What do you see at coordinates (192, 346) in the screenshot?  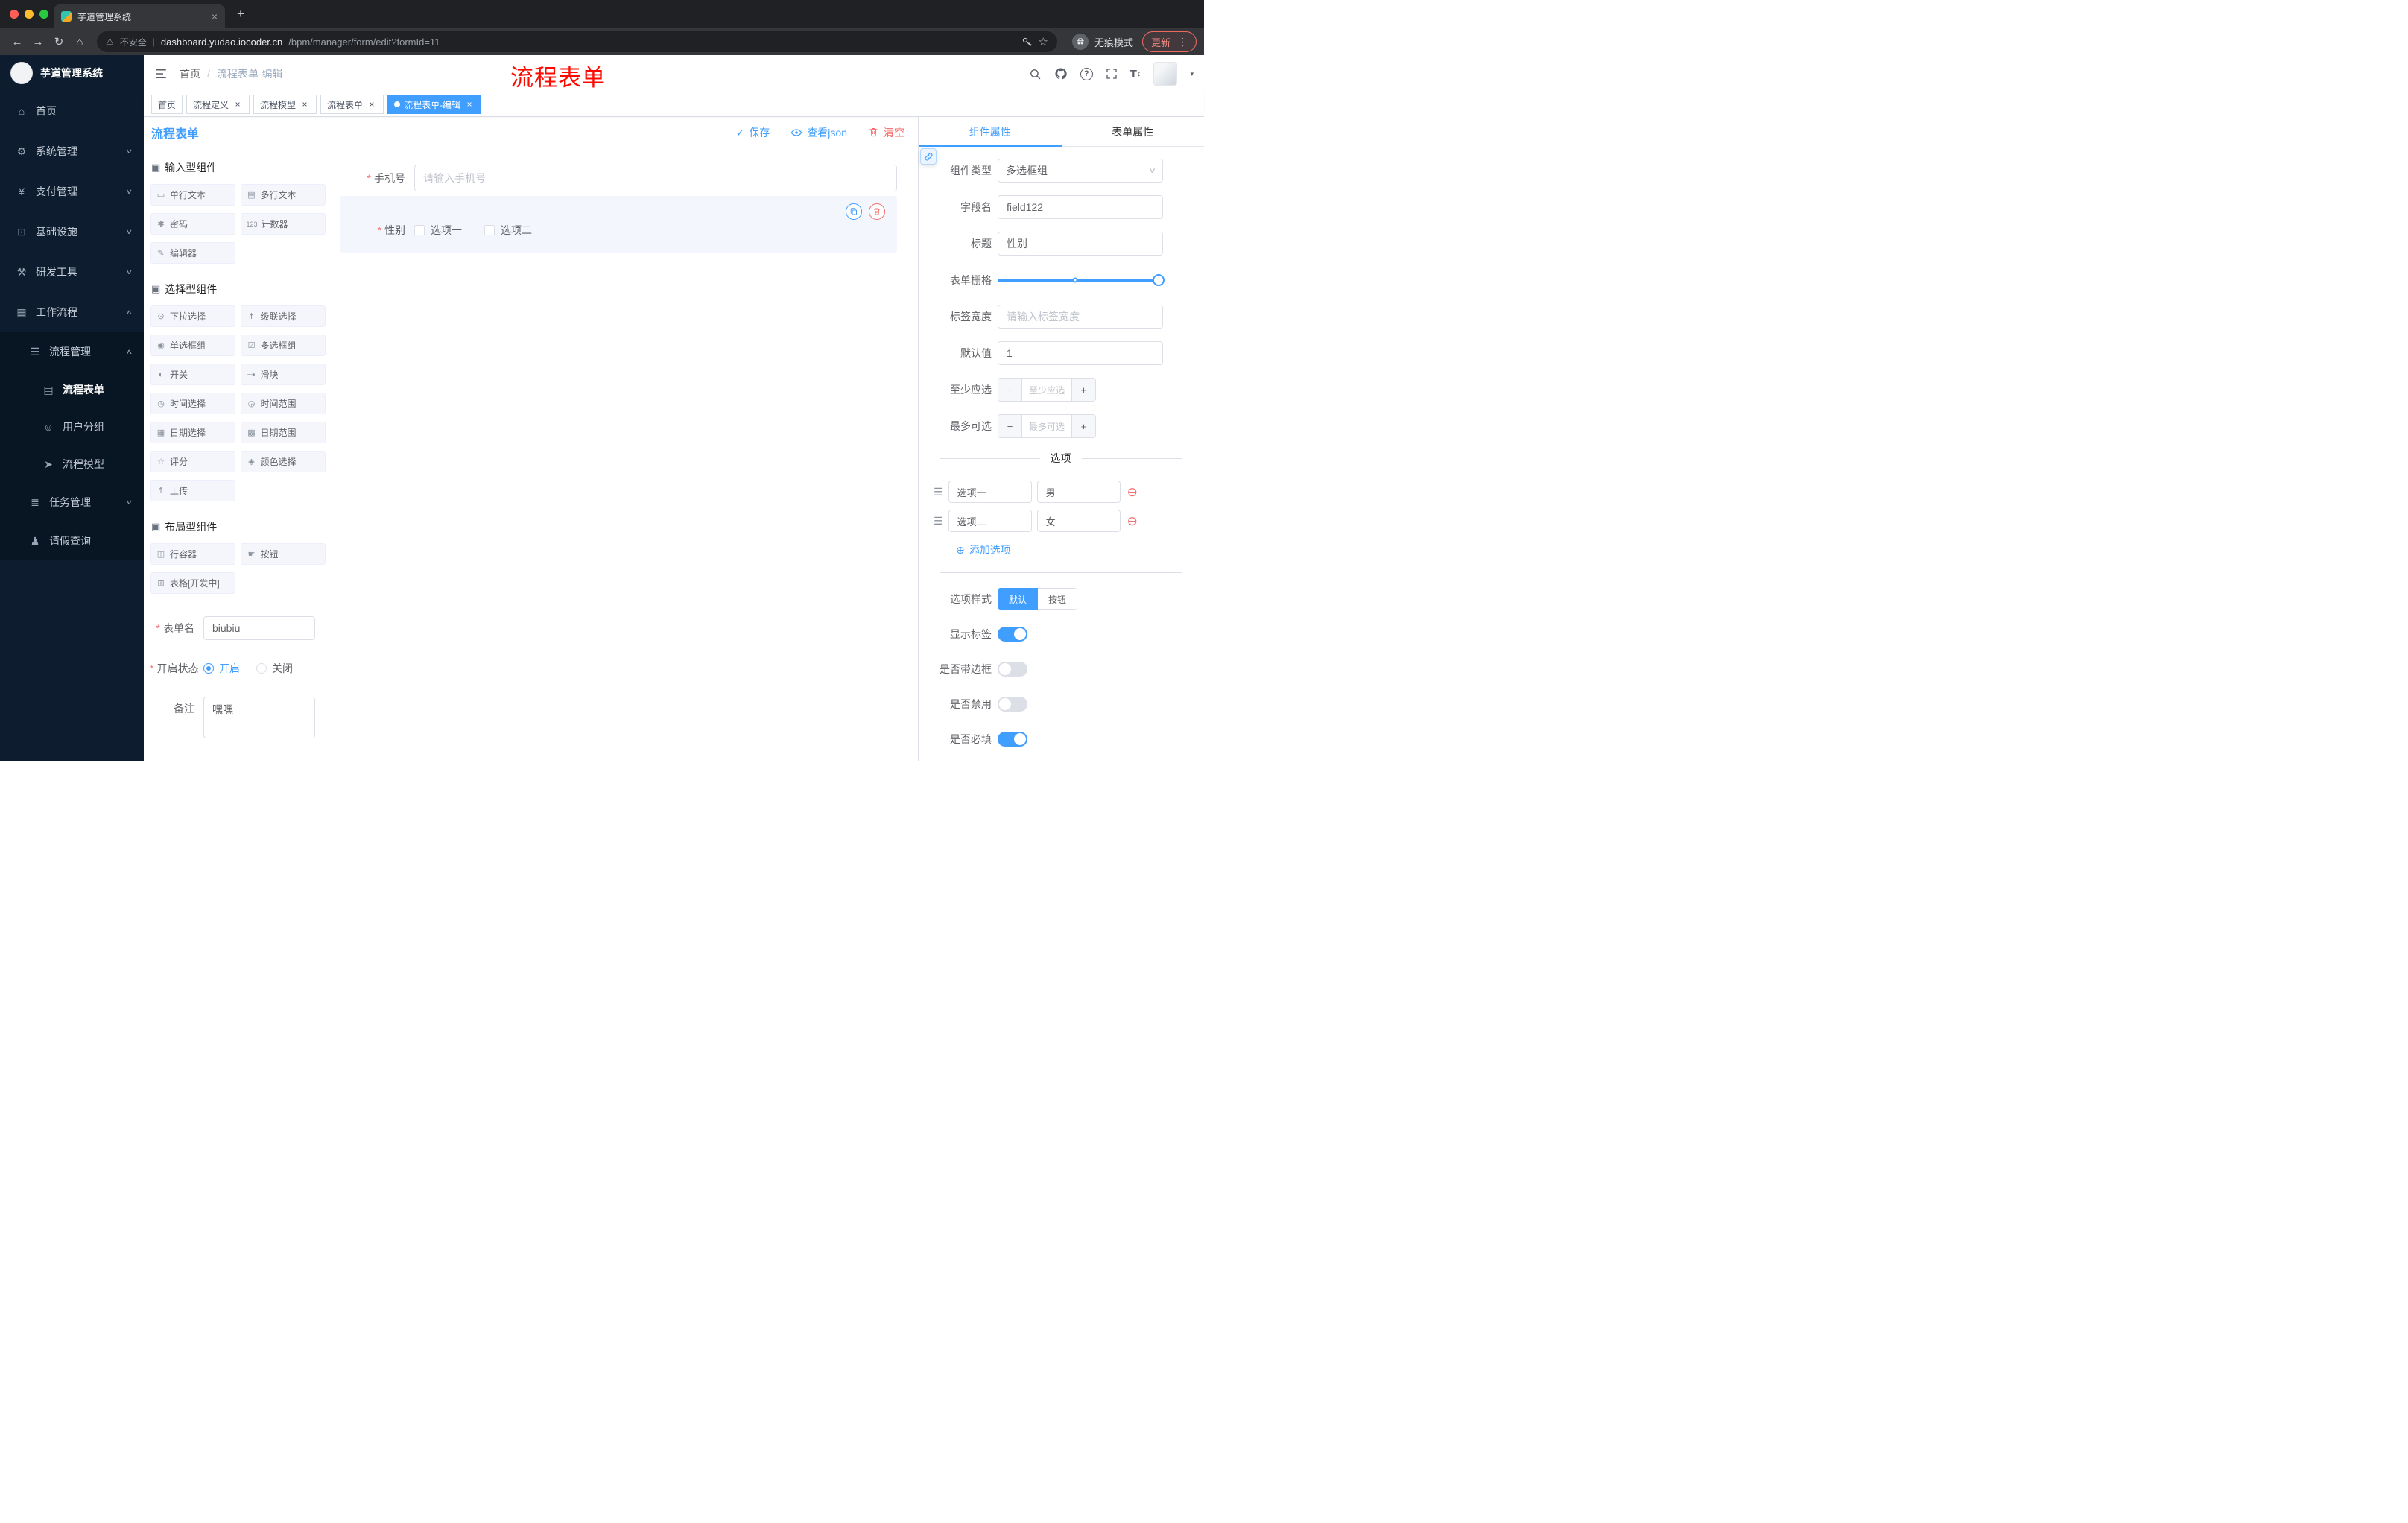 I see `component-item-radio-group: ◉ 单选框组` at bounding box center [192, 346].